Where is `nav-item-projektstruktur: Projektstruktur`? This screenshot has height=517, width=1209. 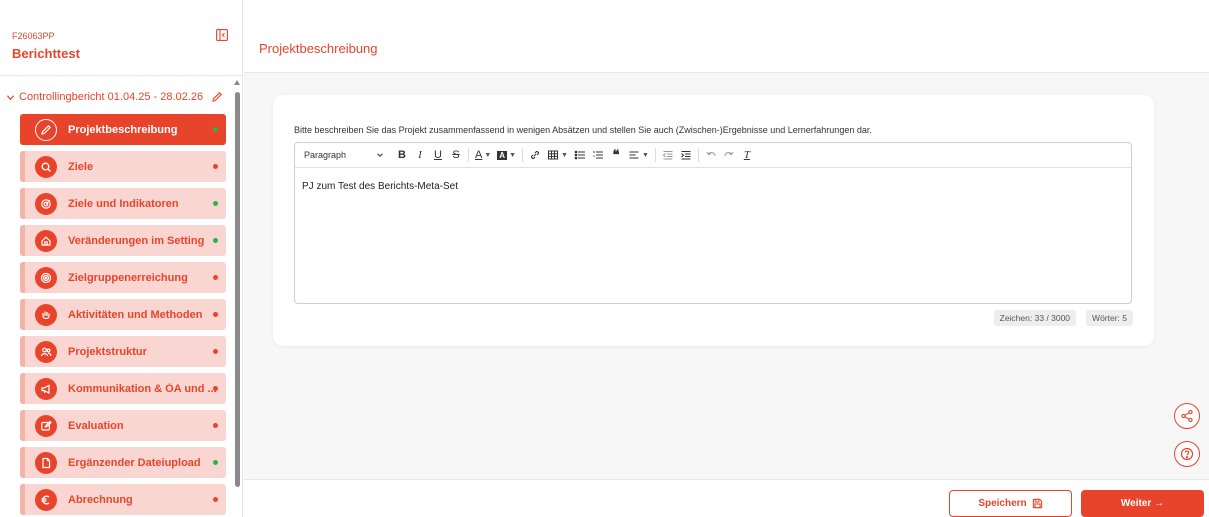
nav-item-projektstruktur: Projektstruktur is located at coordinates (123, 351).